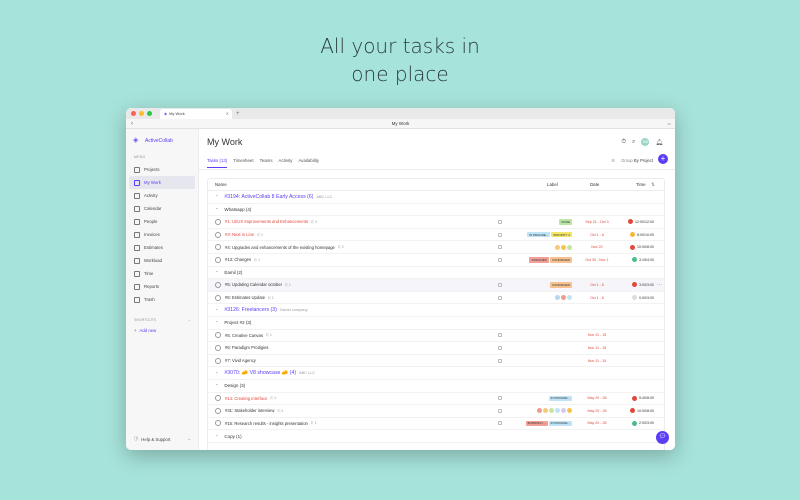  Describe the element at coordinates (636, 235) in the screenshot. I see `task-time: 8:00/10:00` at that location.